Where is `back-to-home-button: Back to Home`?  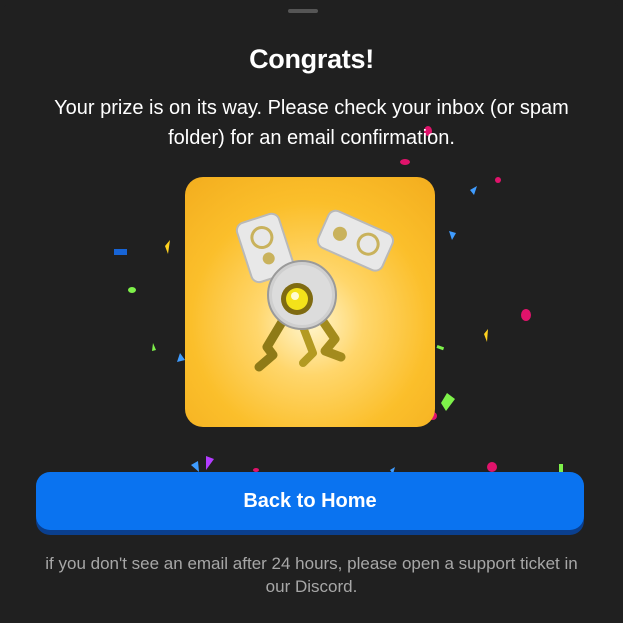 back-to-home-button: Back to Home is located at coordinates (310, 501).